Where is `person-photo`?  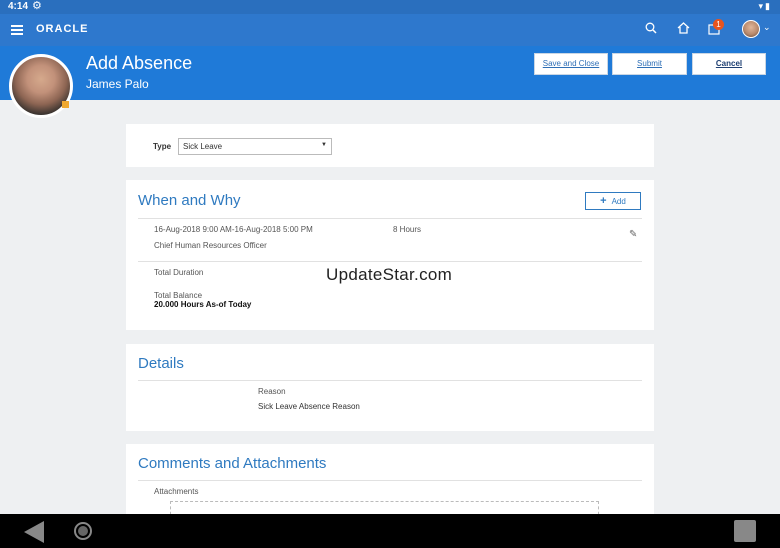 person-photo is located at coordinates (41, 86).